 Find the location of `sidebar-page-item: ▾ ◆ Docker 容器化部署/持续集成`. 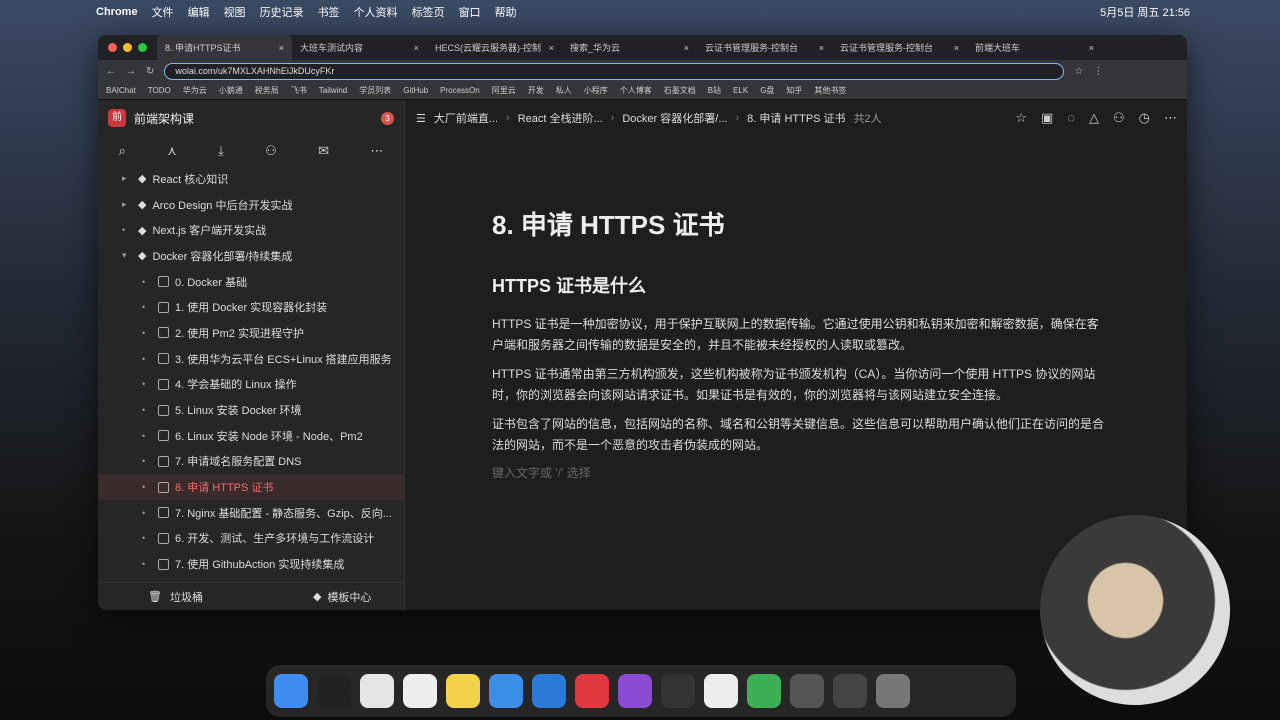

sidebar-page-item: ▾ ◆ Docker 容器化部署/持续集成 is located at coordinates (251, 256).